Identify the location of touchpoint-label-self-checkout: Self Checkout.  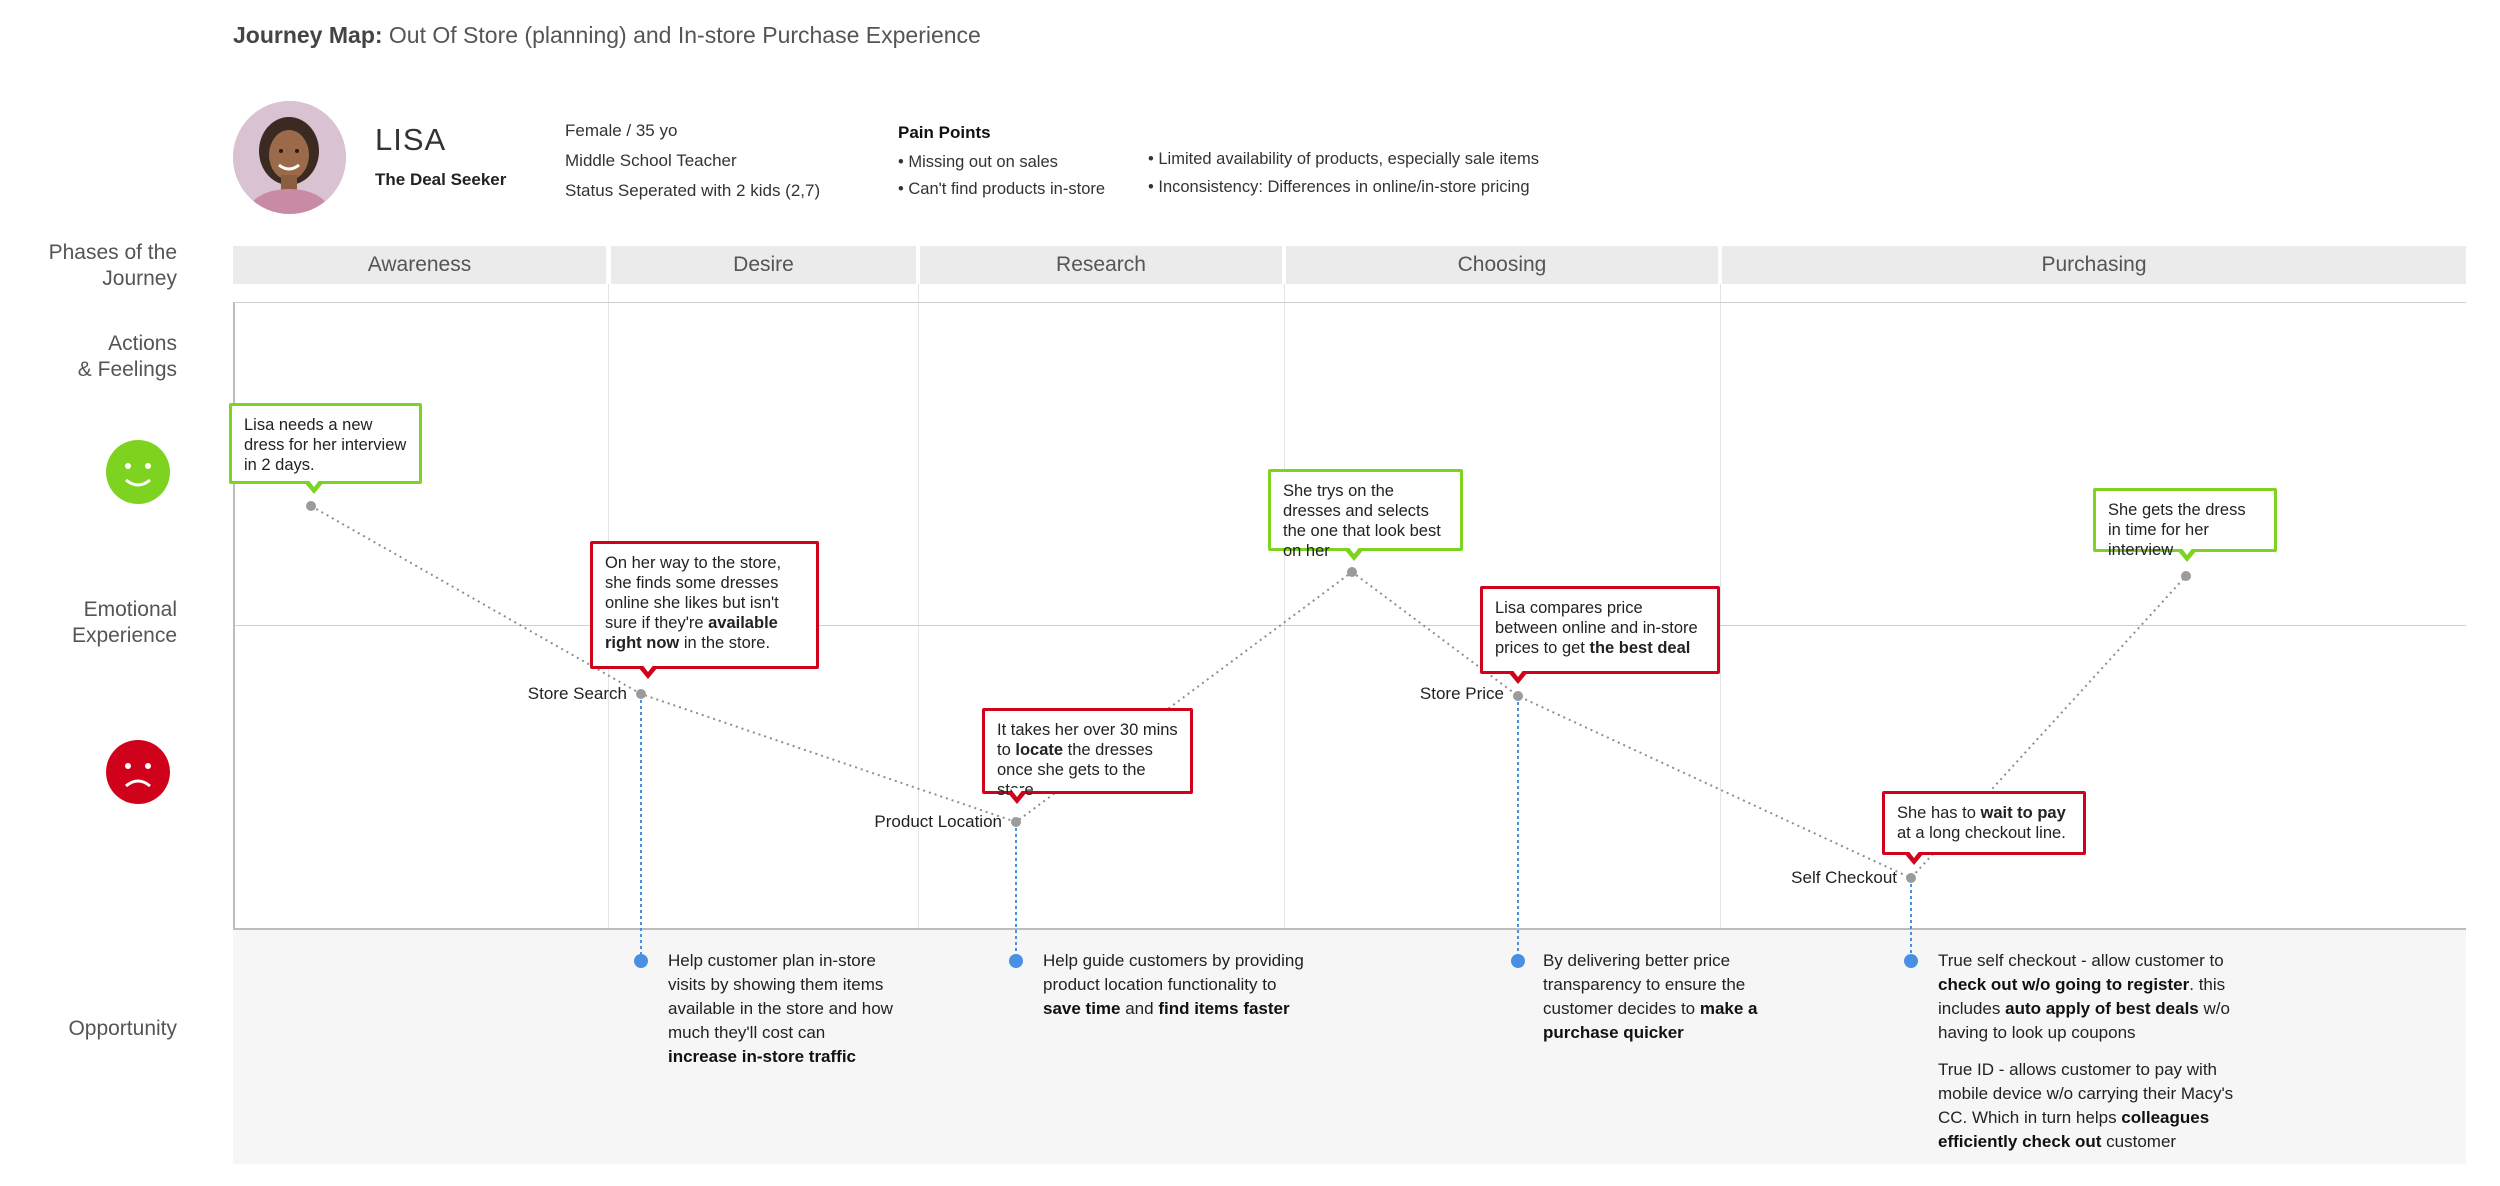
(1844, 877).